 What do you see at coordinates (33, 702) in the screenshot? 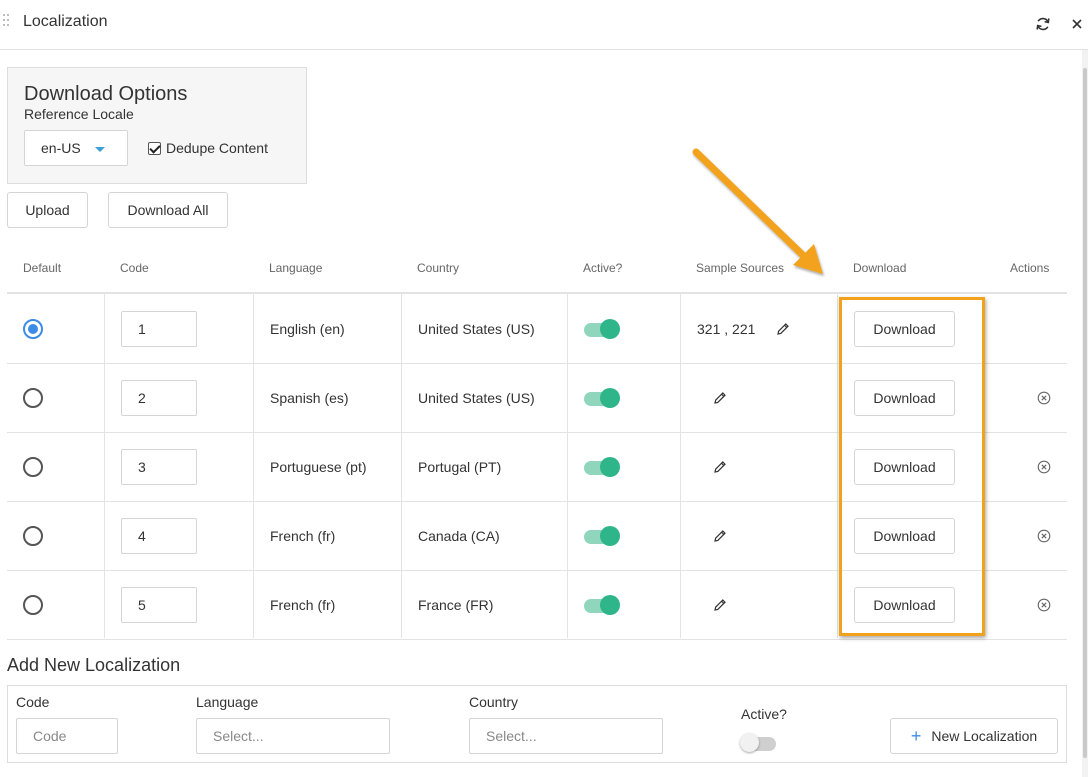
I see `code-label: Code` at bounding box center [33, 702].